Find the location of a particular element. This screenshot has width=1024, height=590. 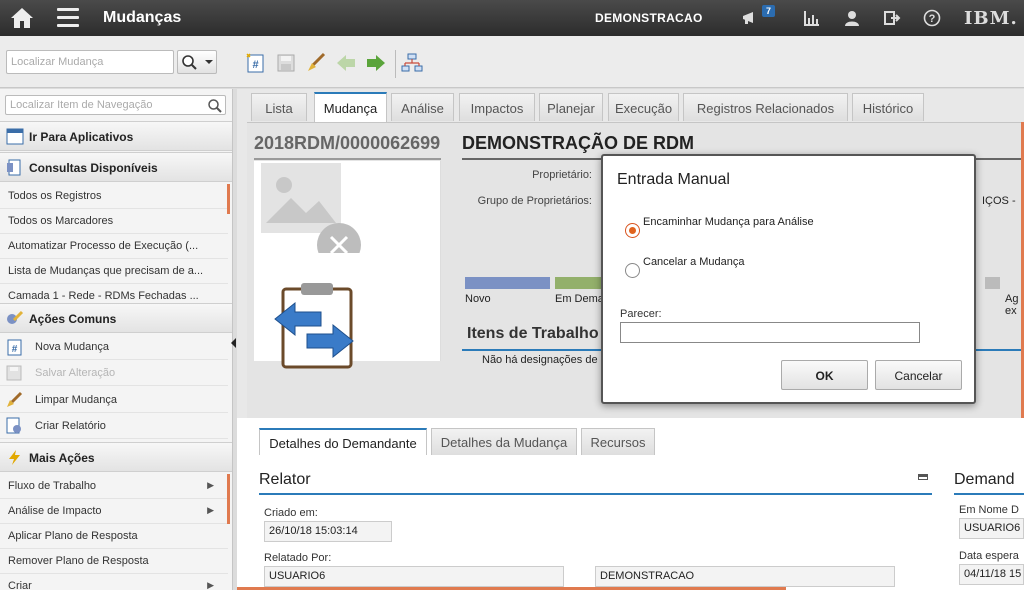

more-actions-header: Mais Ações is located at coordinates (116, 457).